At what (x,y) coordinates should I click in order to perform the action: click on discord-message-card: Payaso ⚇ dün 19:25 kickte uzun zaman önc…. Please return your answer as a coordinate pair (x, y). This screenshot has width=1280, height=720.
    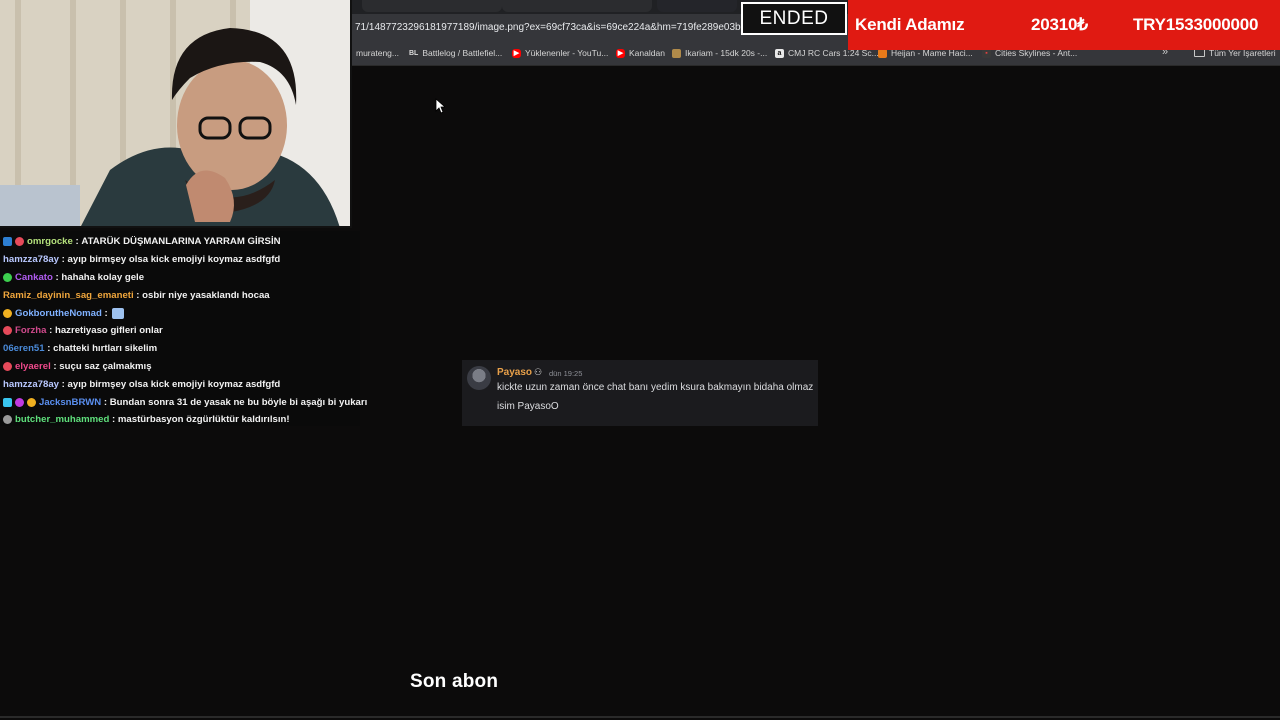
    Looking at the image, I should click on (640, 393).